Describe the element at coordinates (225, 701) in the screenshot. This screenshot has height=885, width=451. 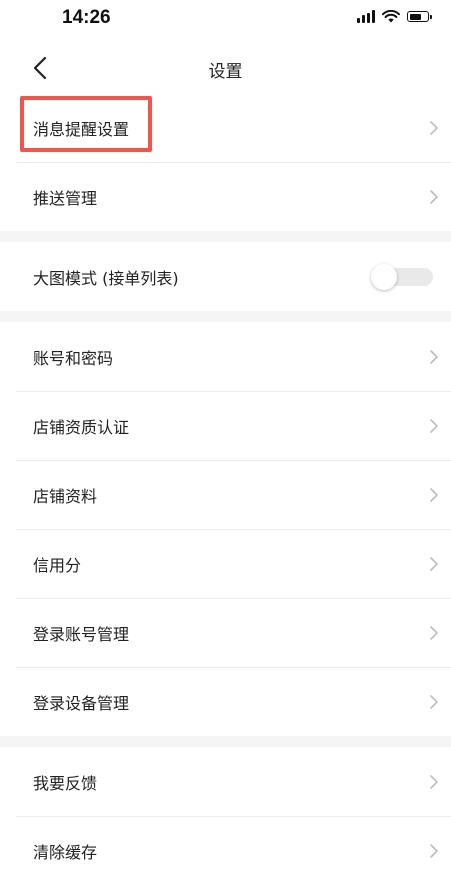
I see `setting-row-login-device-management: 登录设备管理` at that location.